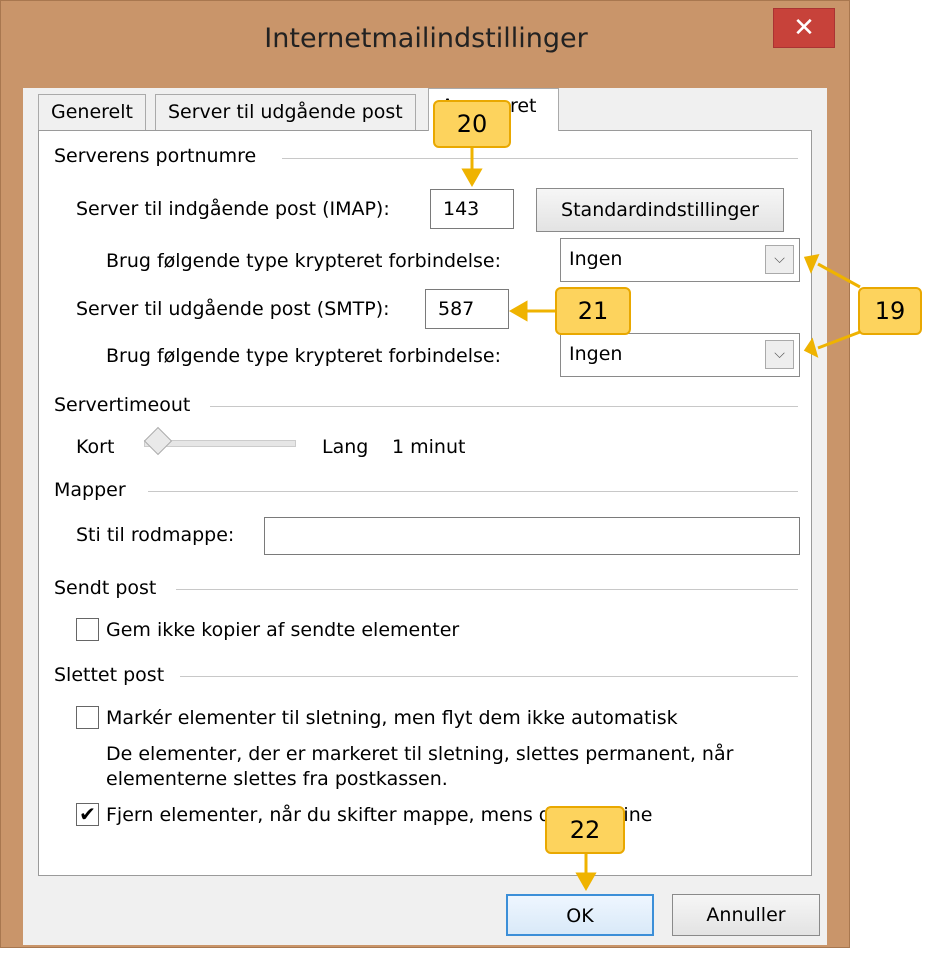  Describe the element at coordinates (586, 882) in the screenshot. I see `arrow-22-head` at that location.